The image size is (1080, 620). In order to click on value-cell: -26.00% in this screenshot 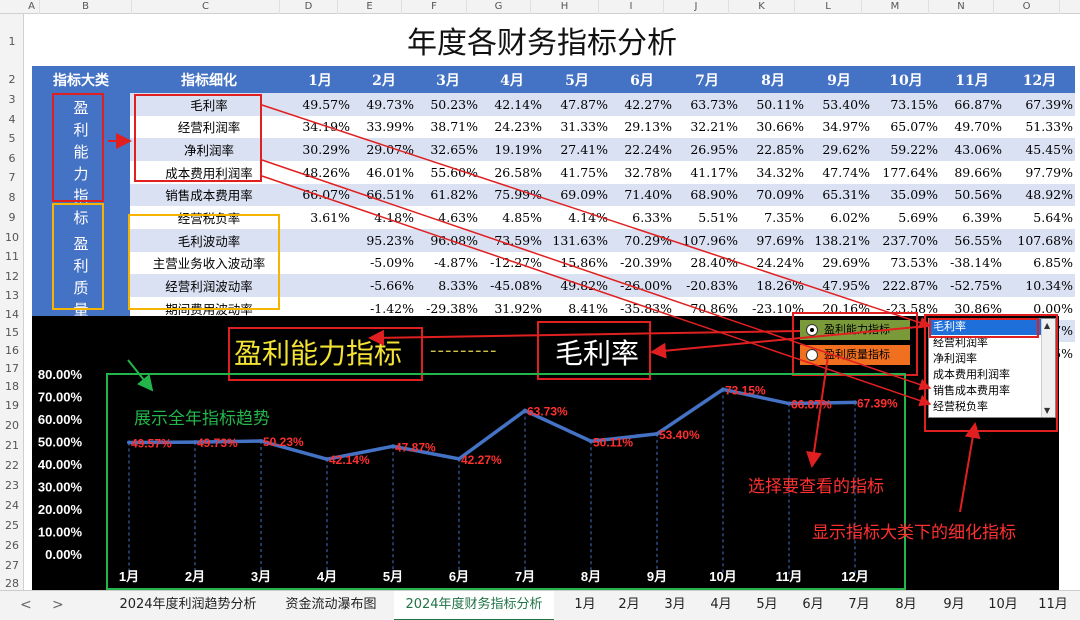, I will do `click(642, 285)`.